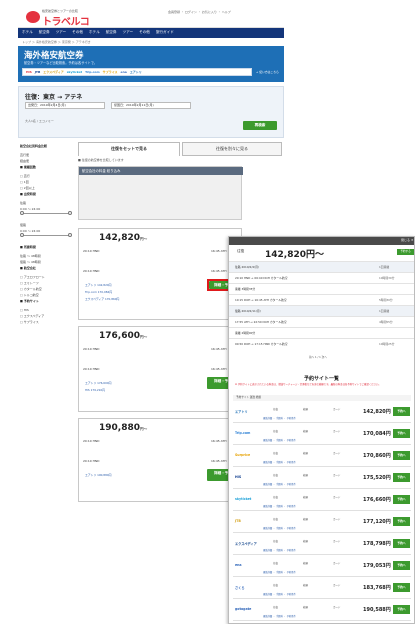 This screenshot has height=624, width=415. I want to click on close-button: 閉じる ✕, so click(407, 240).